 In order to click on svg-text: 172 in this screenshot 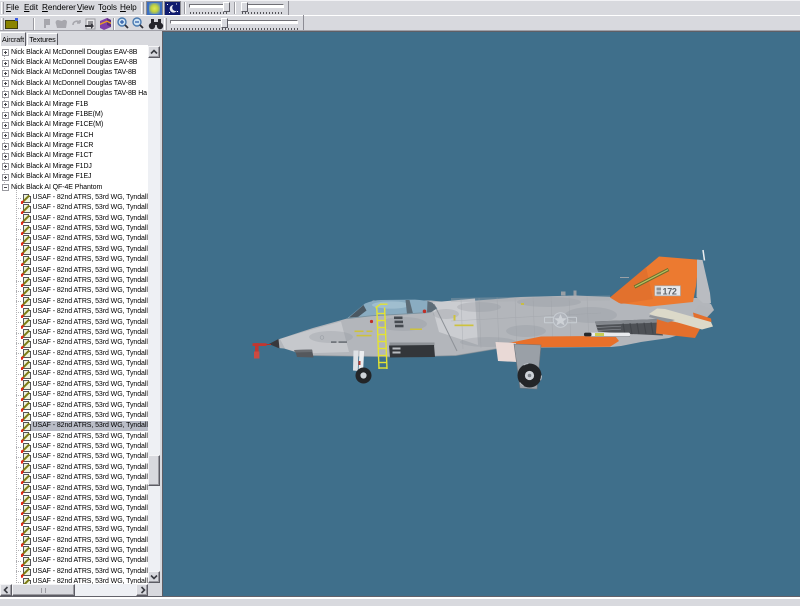, I will do `click(670, 292)`.